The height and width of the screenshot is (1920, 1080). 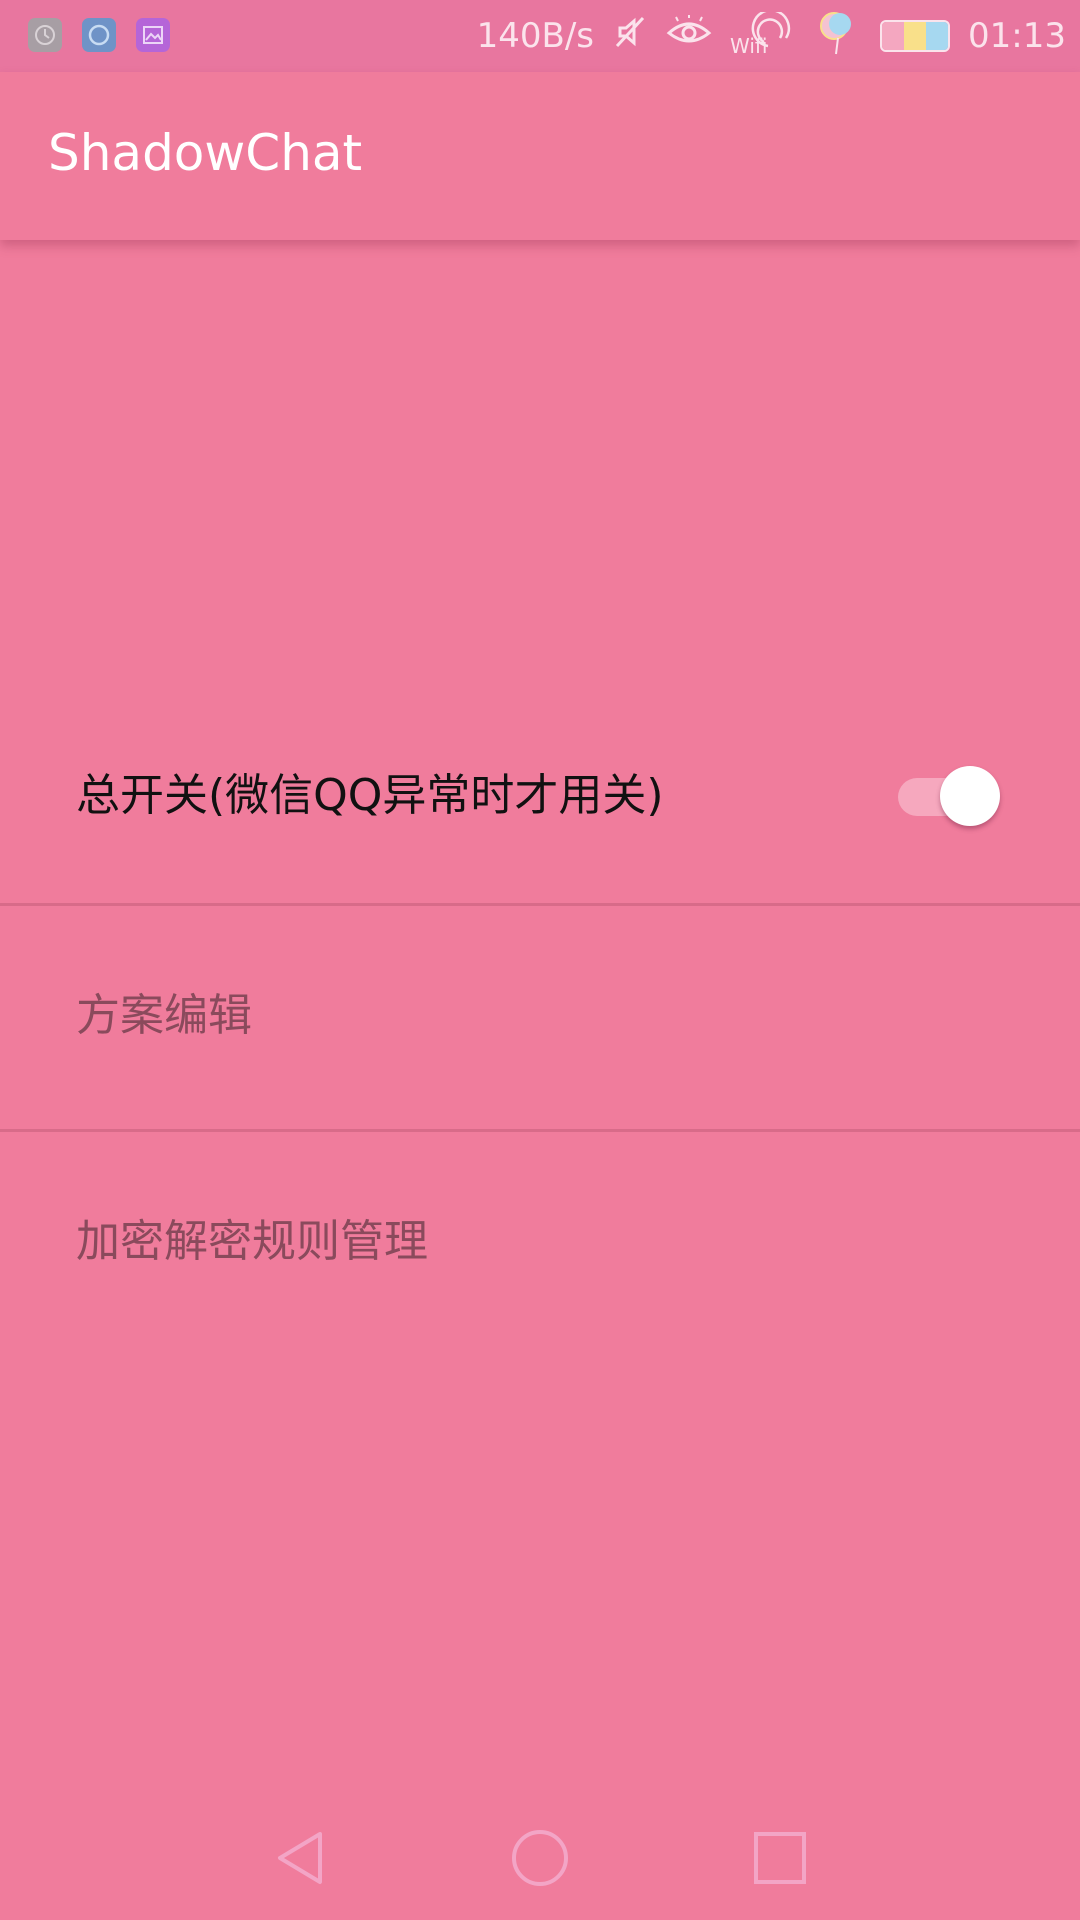 What do you see at coordinates (689, 36) in the screenshot?
I see `eye-comfort-icon` at bounding box center [689, 36].